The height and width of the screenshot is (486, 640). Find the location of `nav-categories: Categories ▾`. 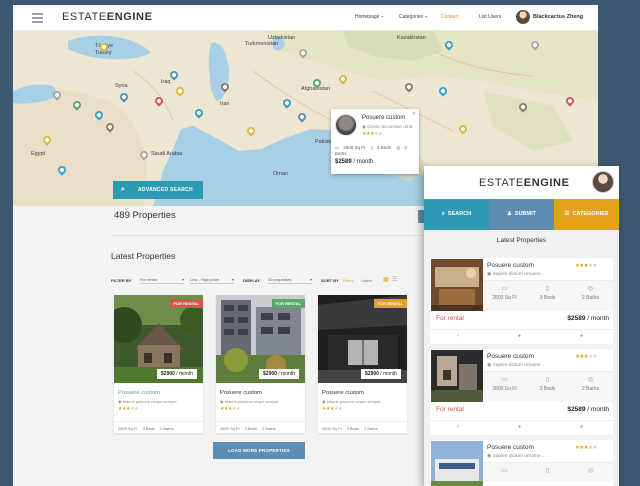

nav-categories: Categories ▾ is located at coordinates (413, 17).